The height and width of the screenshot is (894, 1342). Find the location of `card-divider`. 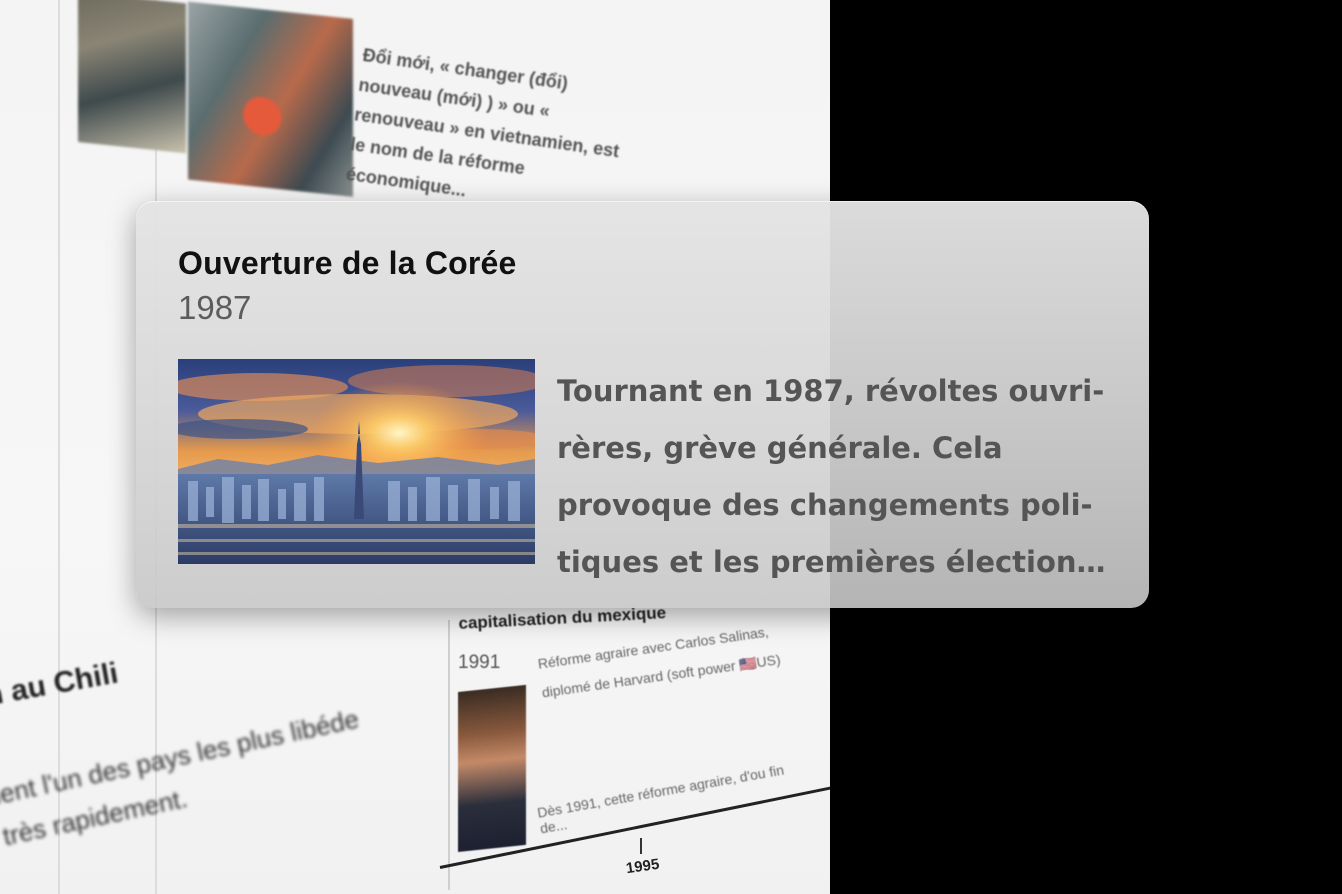

card-divider is located at coordinates (449, 755).